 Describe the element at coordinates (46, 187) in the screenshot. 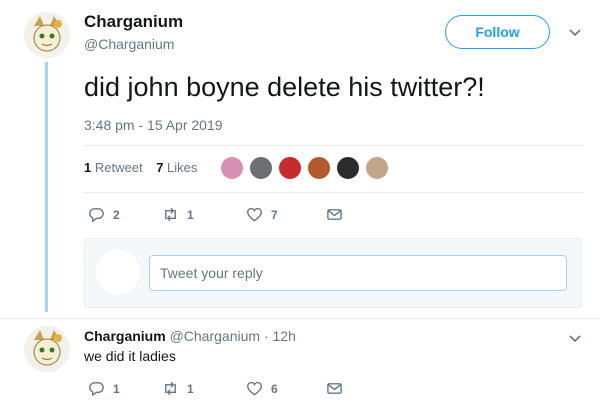

I see `thread-line` at that location.